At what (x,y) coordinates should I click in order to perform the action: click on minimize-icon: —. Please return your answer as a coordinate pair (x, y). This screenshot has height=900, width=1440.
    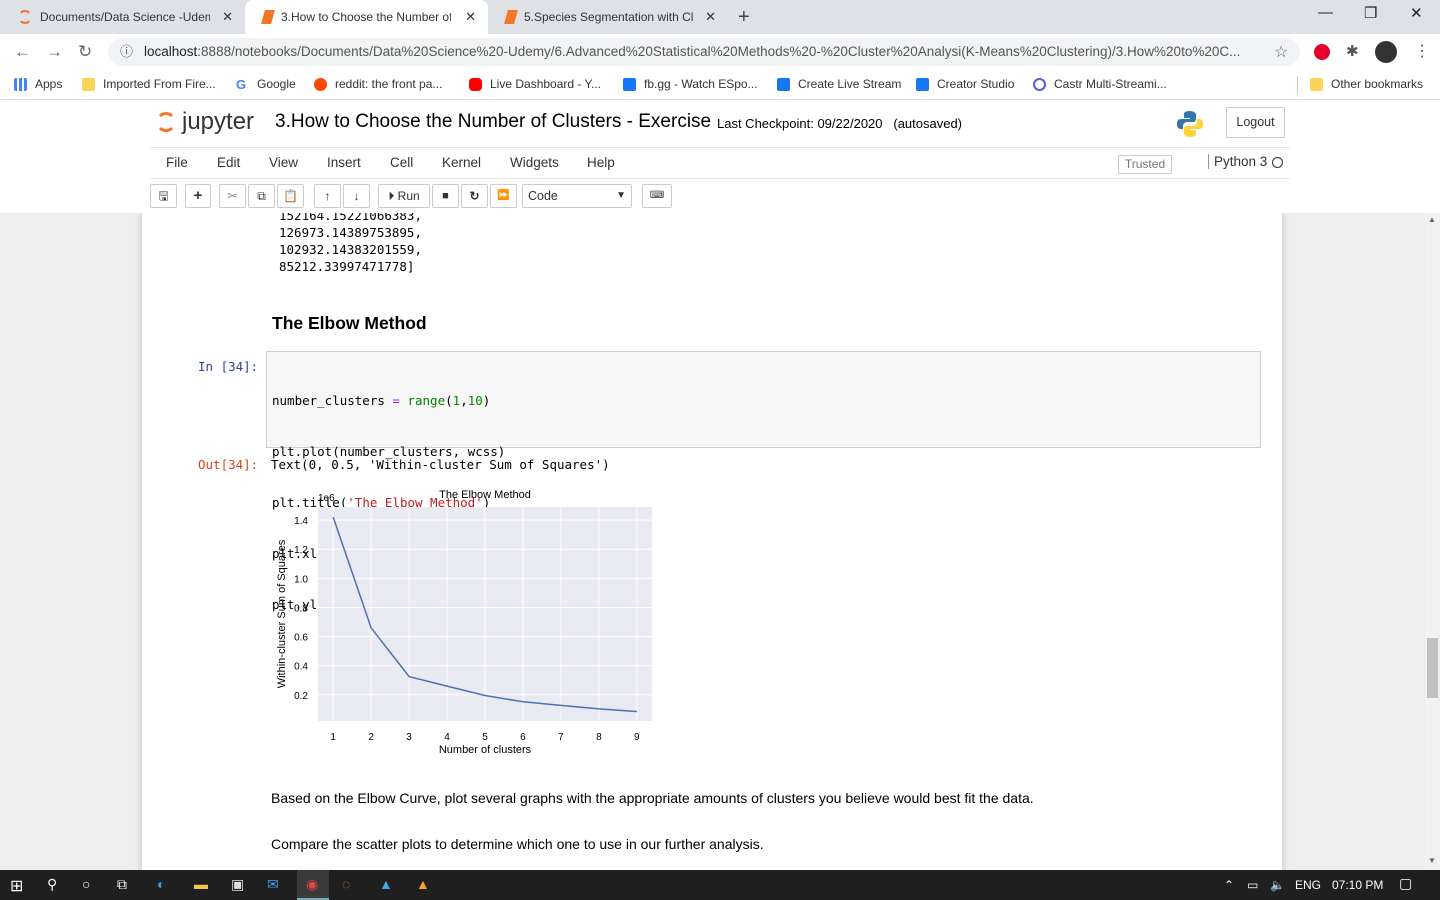
    Looking at the image, I should click on (1325, 12).